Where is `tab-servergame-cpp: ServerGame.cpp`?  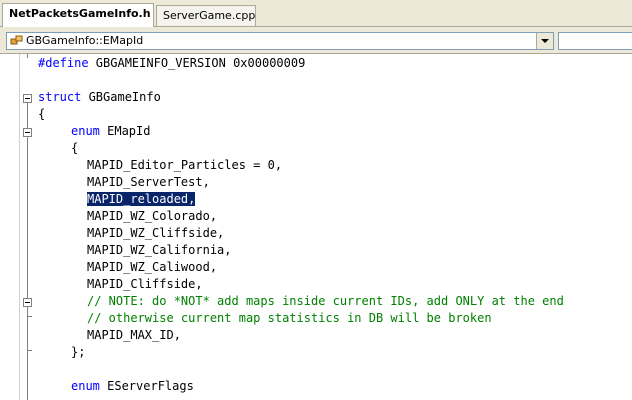
tab-servergame-cpp: ServerGame.cpp is located at coordinates (206, 15).